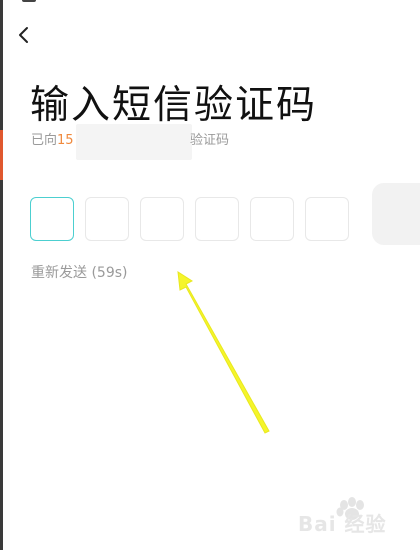 The height and width of the screenshot is (550, 420). I want to click on phone-number-redaction, so click(134, 142).